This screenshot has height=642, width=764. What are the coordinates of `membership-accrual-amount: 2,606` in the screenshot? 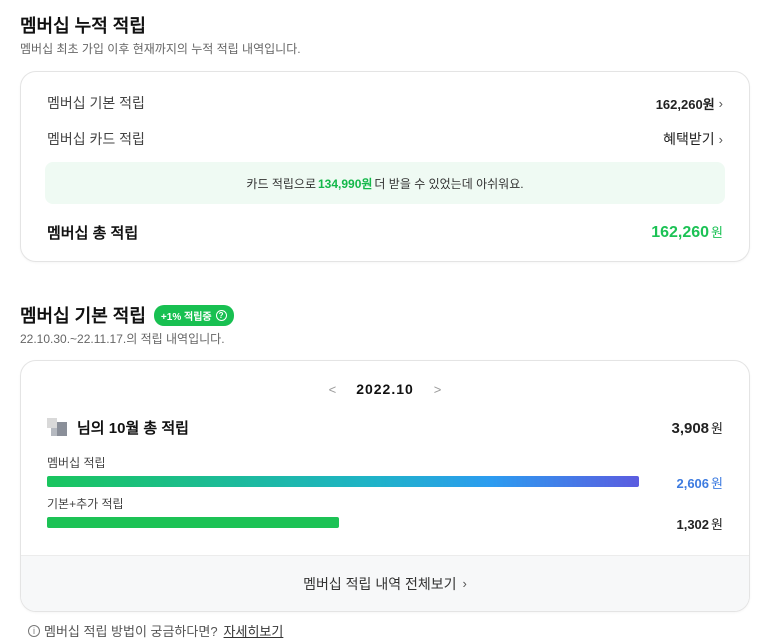 It's located at (693, 483).